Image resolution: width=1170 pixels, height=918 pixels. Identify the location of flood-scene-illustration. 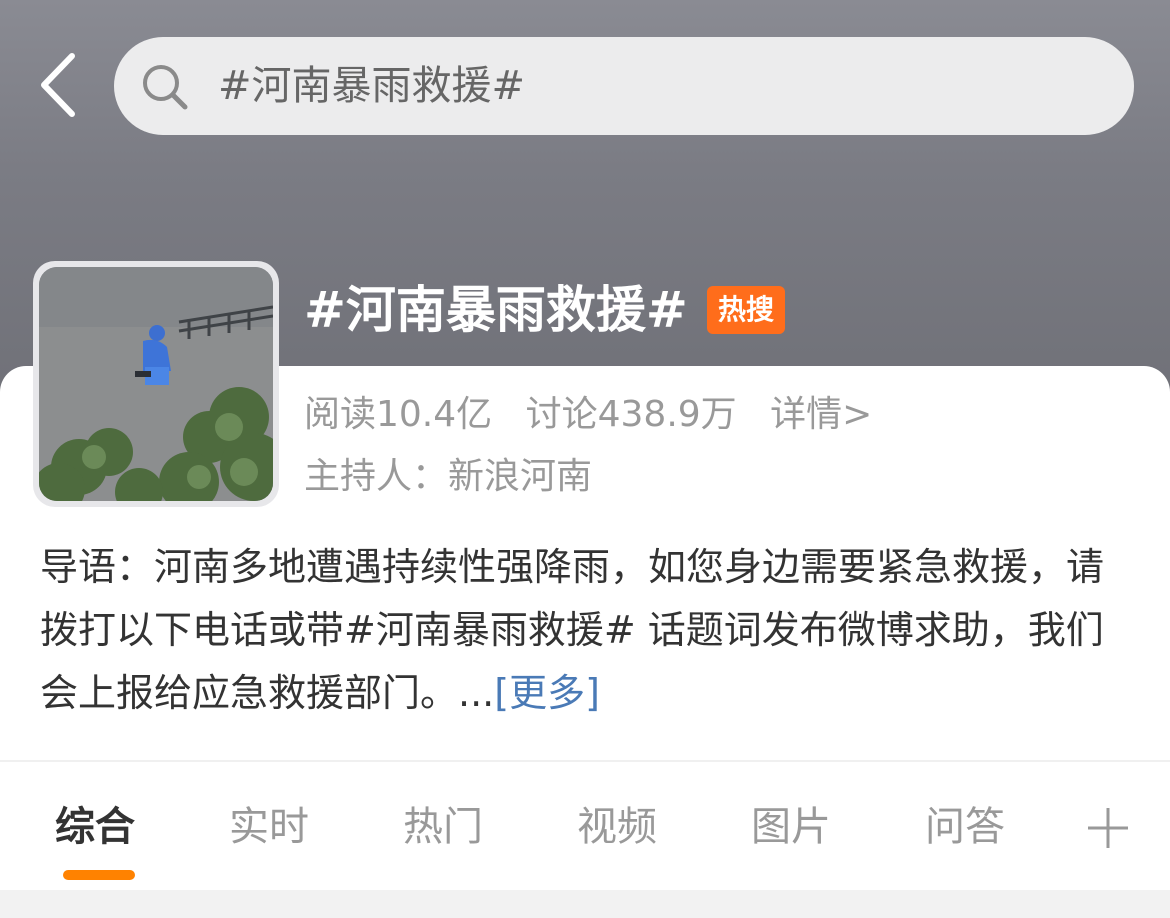
(156, 384).